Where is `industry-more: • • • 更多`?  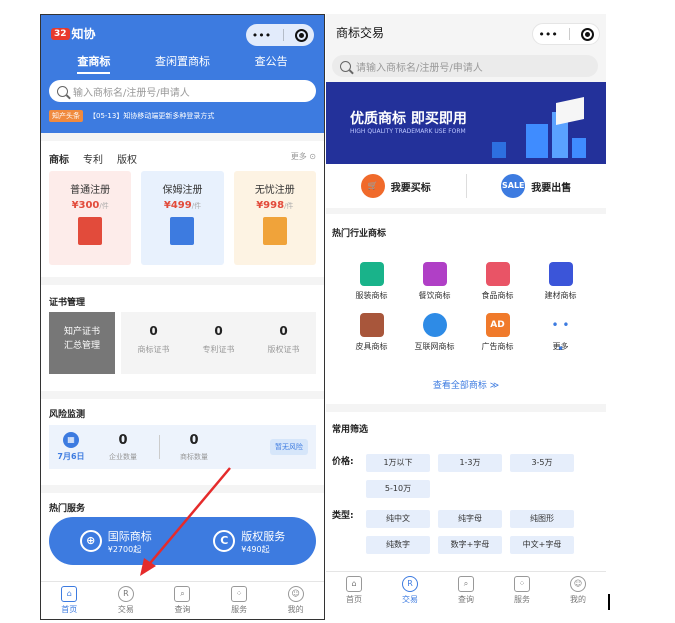 industry-more: • • • 更多 is located at coordinates (560, 334).